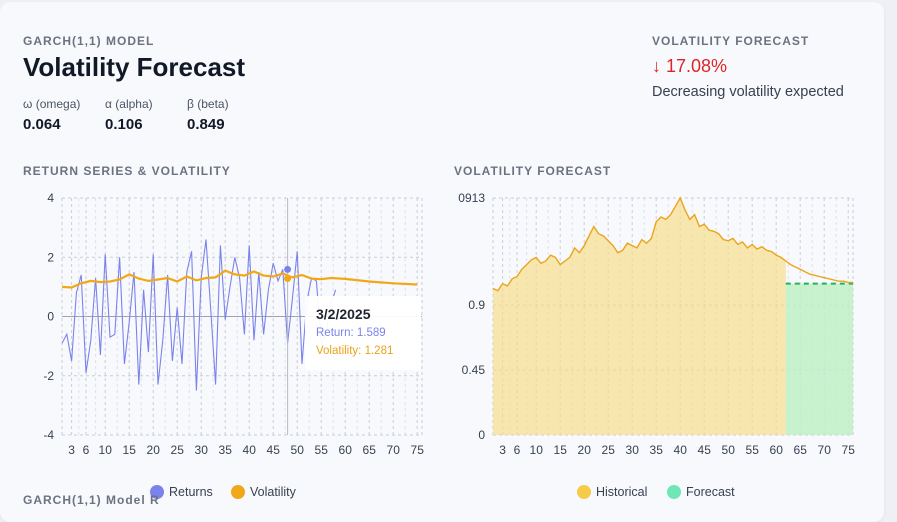 This screenshot has width=897, height=522. What do you see at coordinates (206, 124) in the screenshot?
I see `param-beta-value: 0.849` at bounding box center [206, 124].